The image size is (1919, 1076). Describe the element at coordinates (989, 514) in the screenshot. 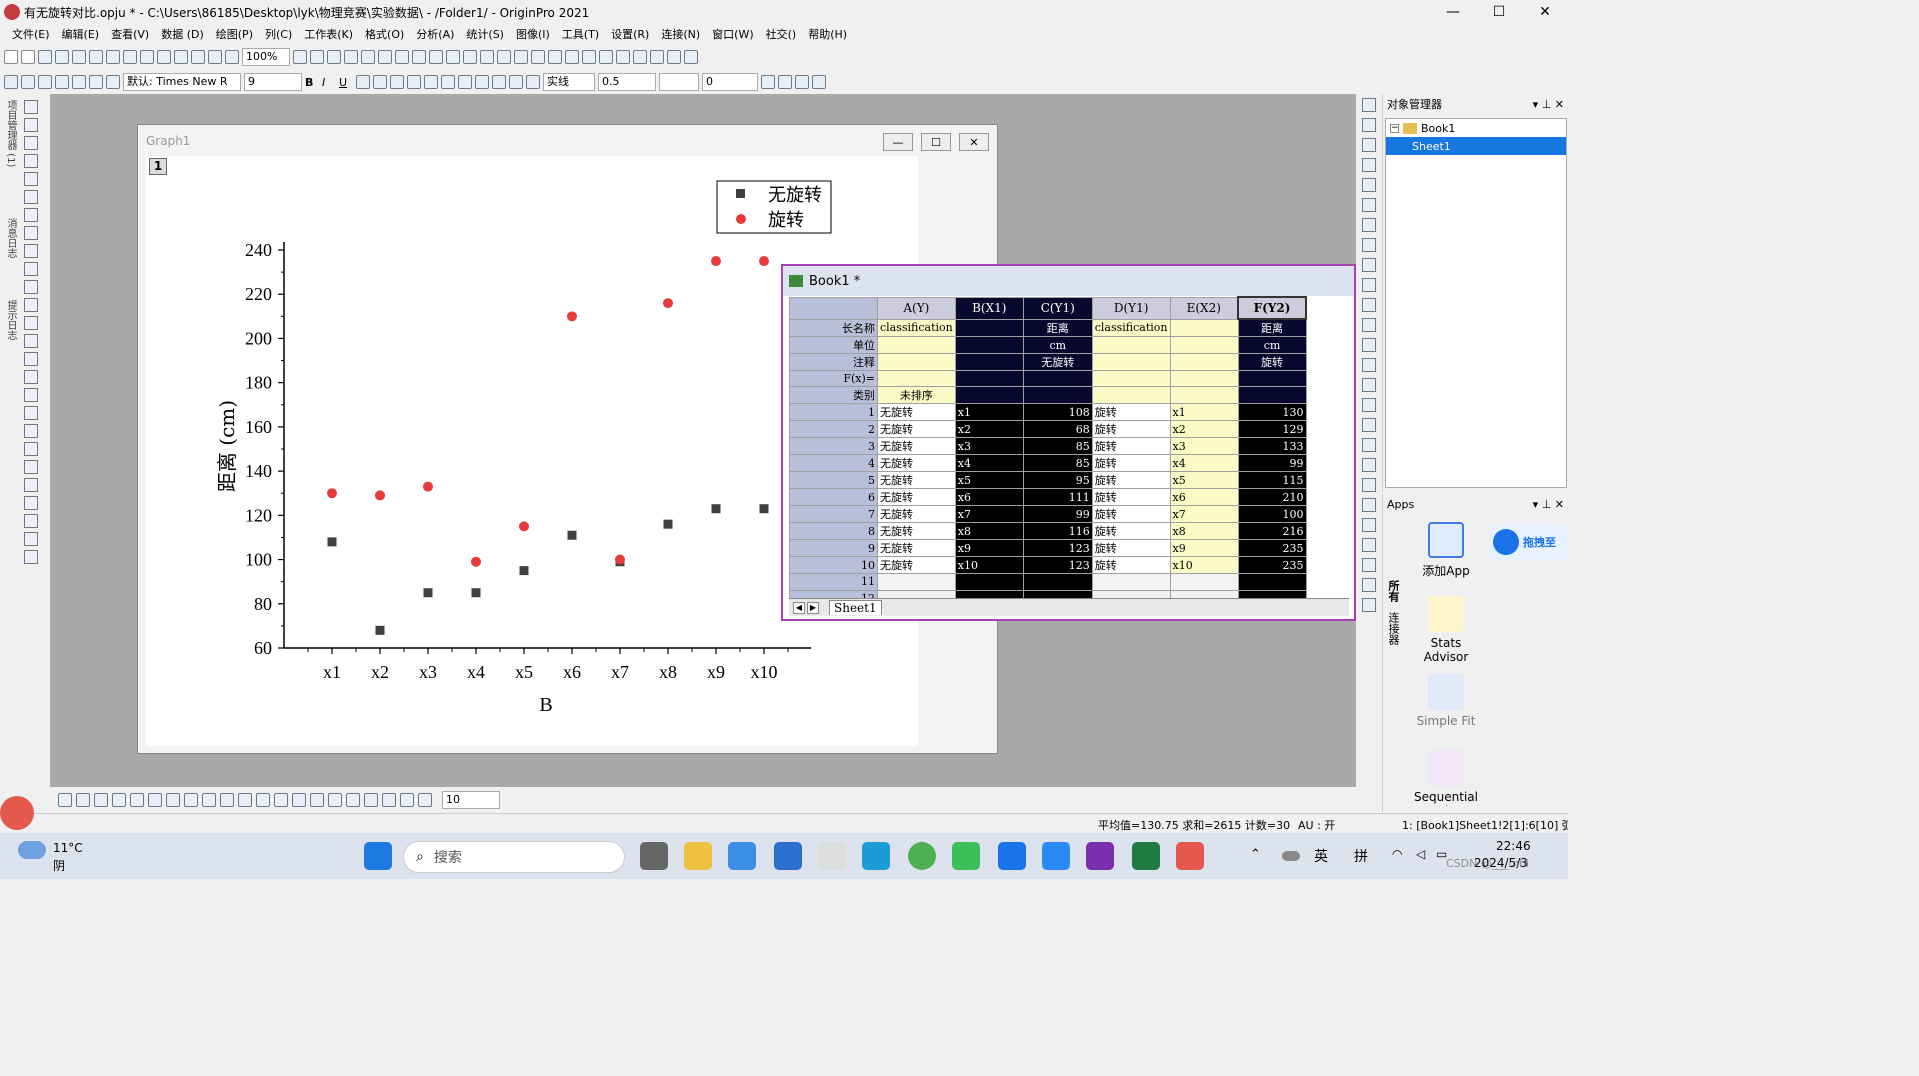

I see `table-cell: x7` at that location.